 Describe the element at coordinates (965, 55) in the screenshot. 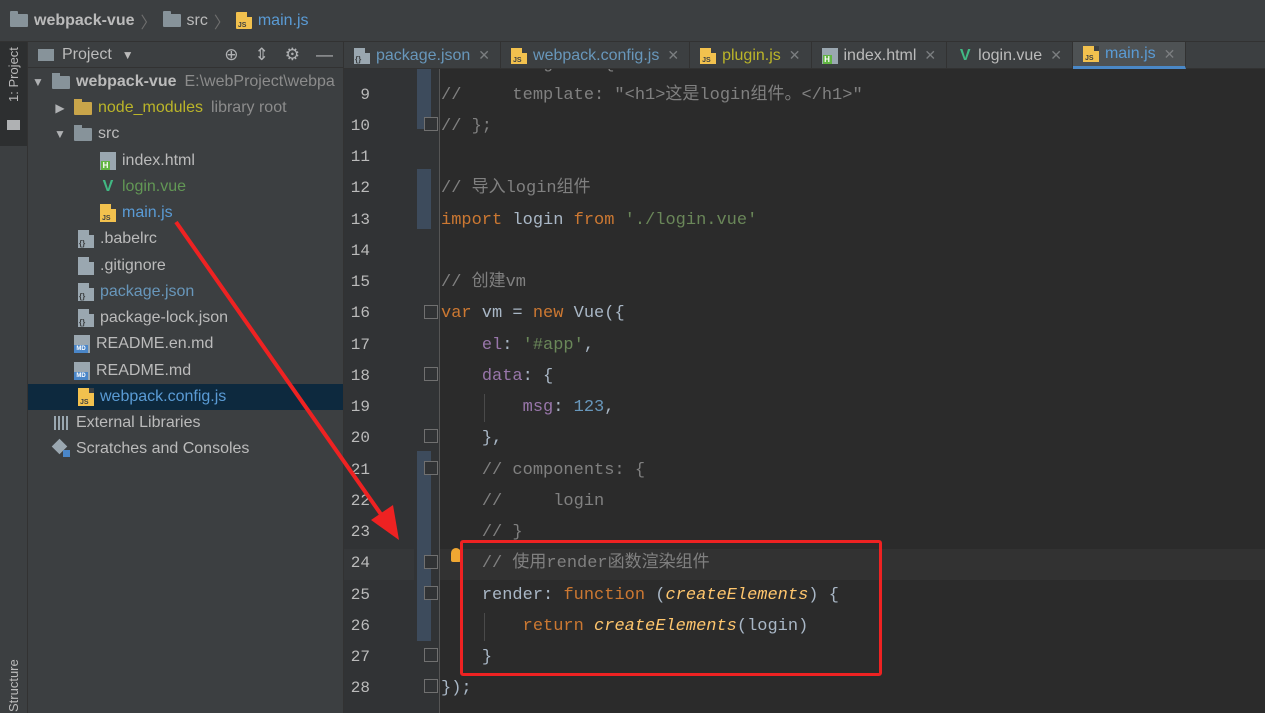

I see `vue-file-icon: V` at that location.